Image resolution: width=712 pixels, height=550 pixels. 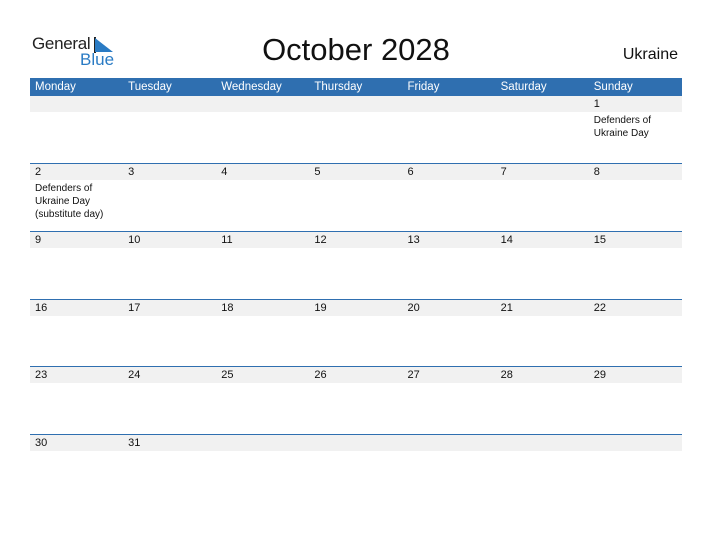 I want to click on event-row: Defenders of Ukraine Day, so click(x=356, y=126).